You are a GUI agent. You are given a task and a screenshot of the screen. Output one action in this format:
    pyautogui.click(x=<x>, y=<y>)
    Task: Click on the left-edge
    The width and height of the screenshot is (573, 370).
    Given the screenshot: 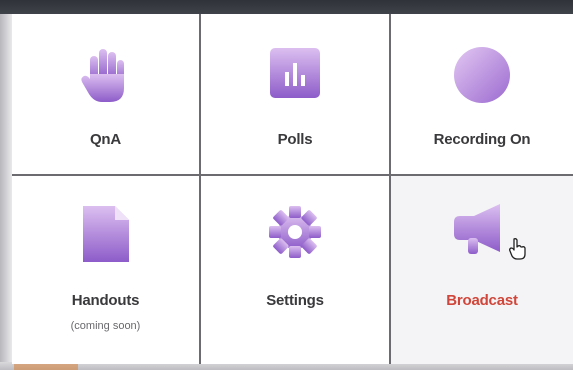 What is the action you would take?
    pyautogui.click(x=6, y=192)
    